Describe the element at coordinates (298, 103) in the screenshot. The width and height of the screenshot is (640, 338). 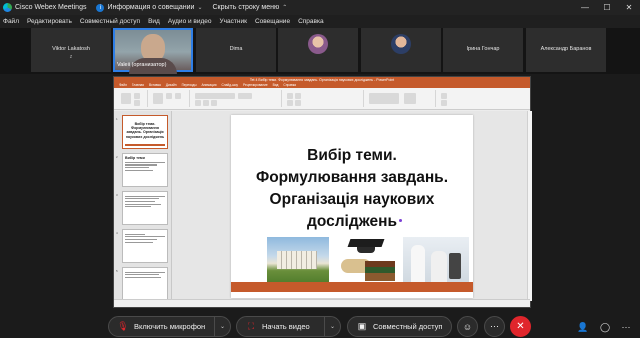
I see `align-center-icon` at that location.